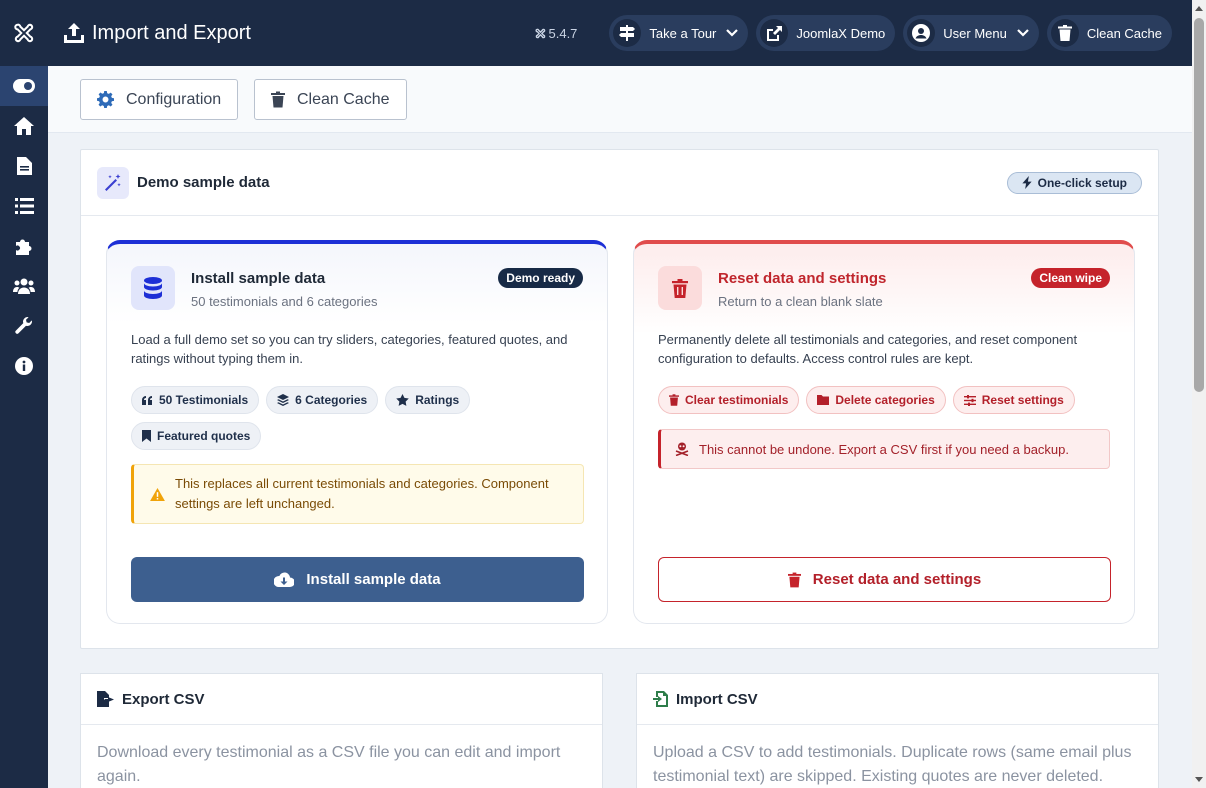 This screenshot has height=788, width=1206. I want to click on wrench-icon, so click(23, 325).